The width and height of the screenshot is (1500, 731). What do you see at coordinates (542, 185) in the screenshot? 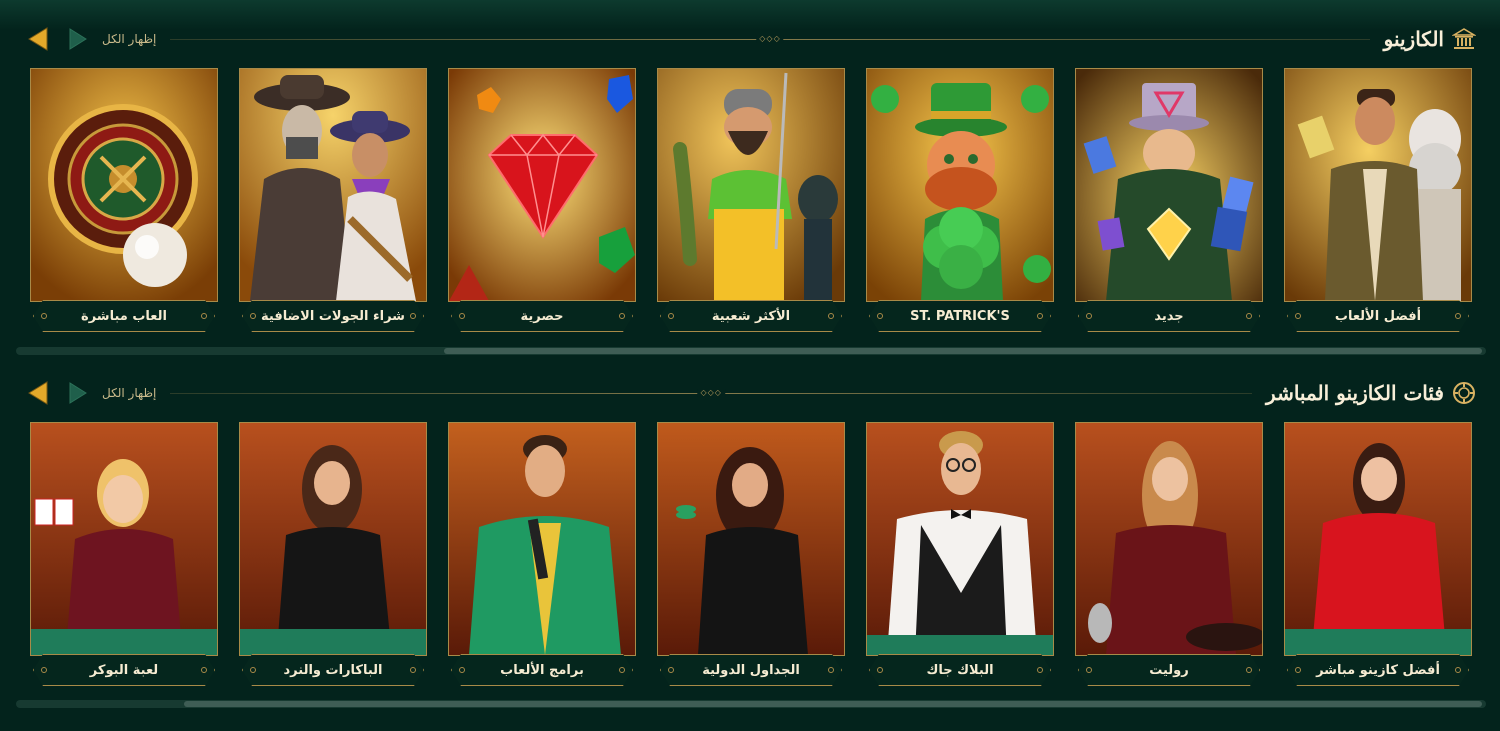
I see `ruby-gem-art` at bounding box center [542, 185].